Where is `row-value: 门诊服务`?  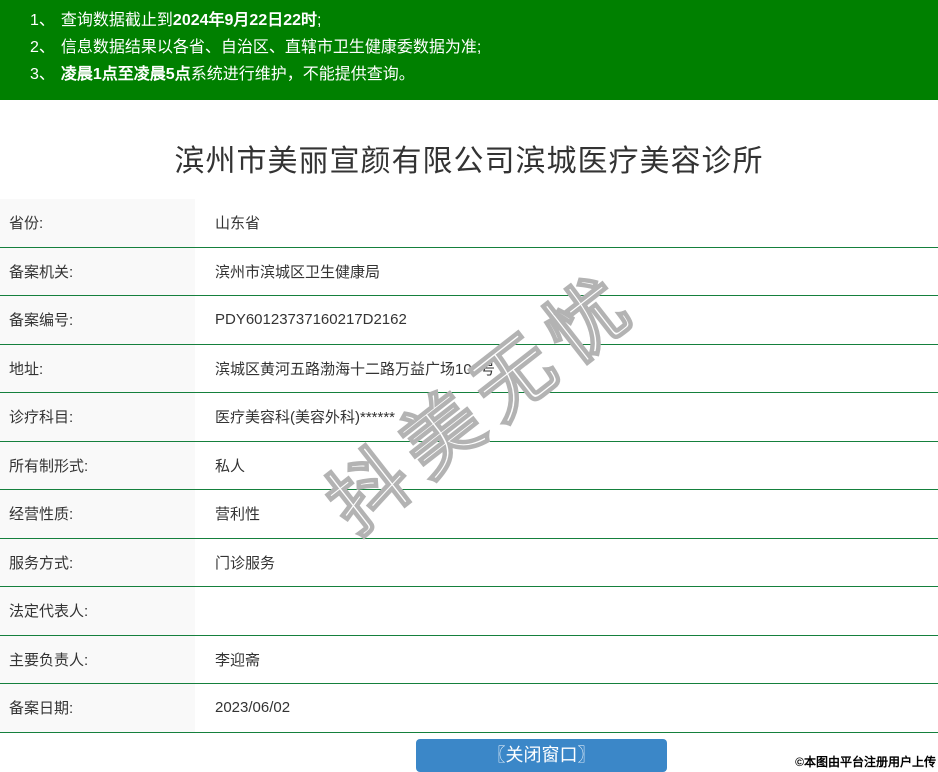 row-value: 门诊服务 is located at coordinates (566, 562).